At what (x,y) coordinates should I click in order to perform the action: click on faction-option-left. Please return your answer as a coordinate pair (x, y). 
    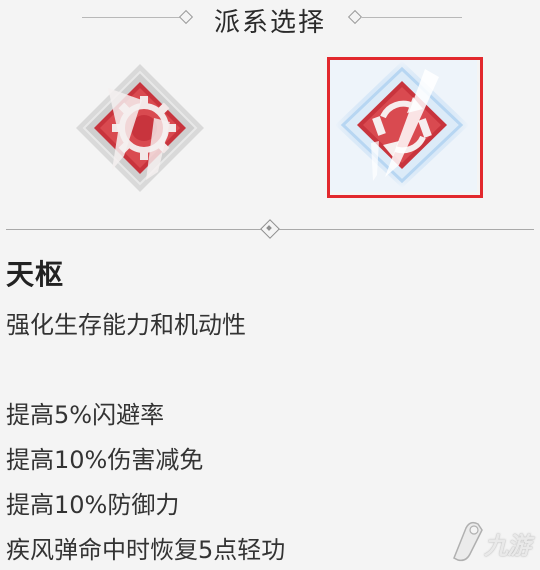
    Looking at the image, I should click on (140, 128).